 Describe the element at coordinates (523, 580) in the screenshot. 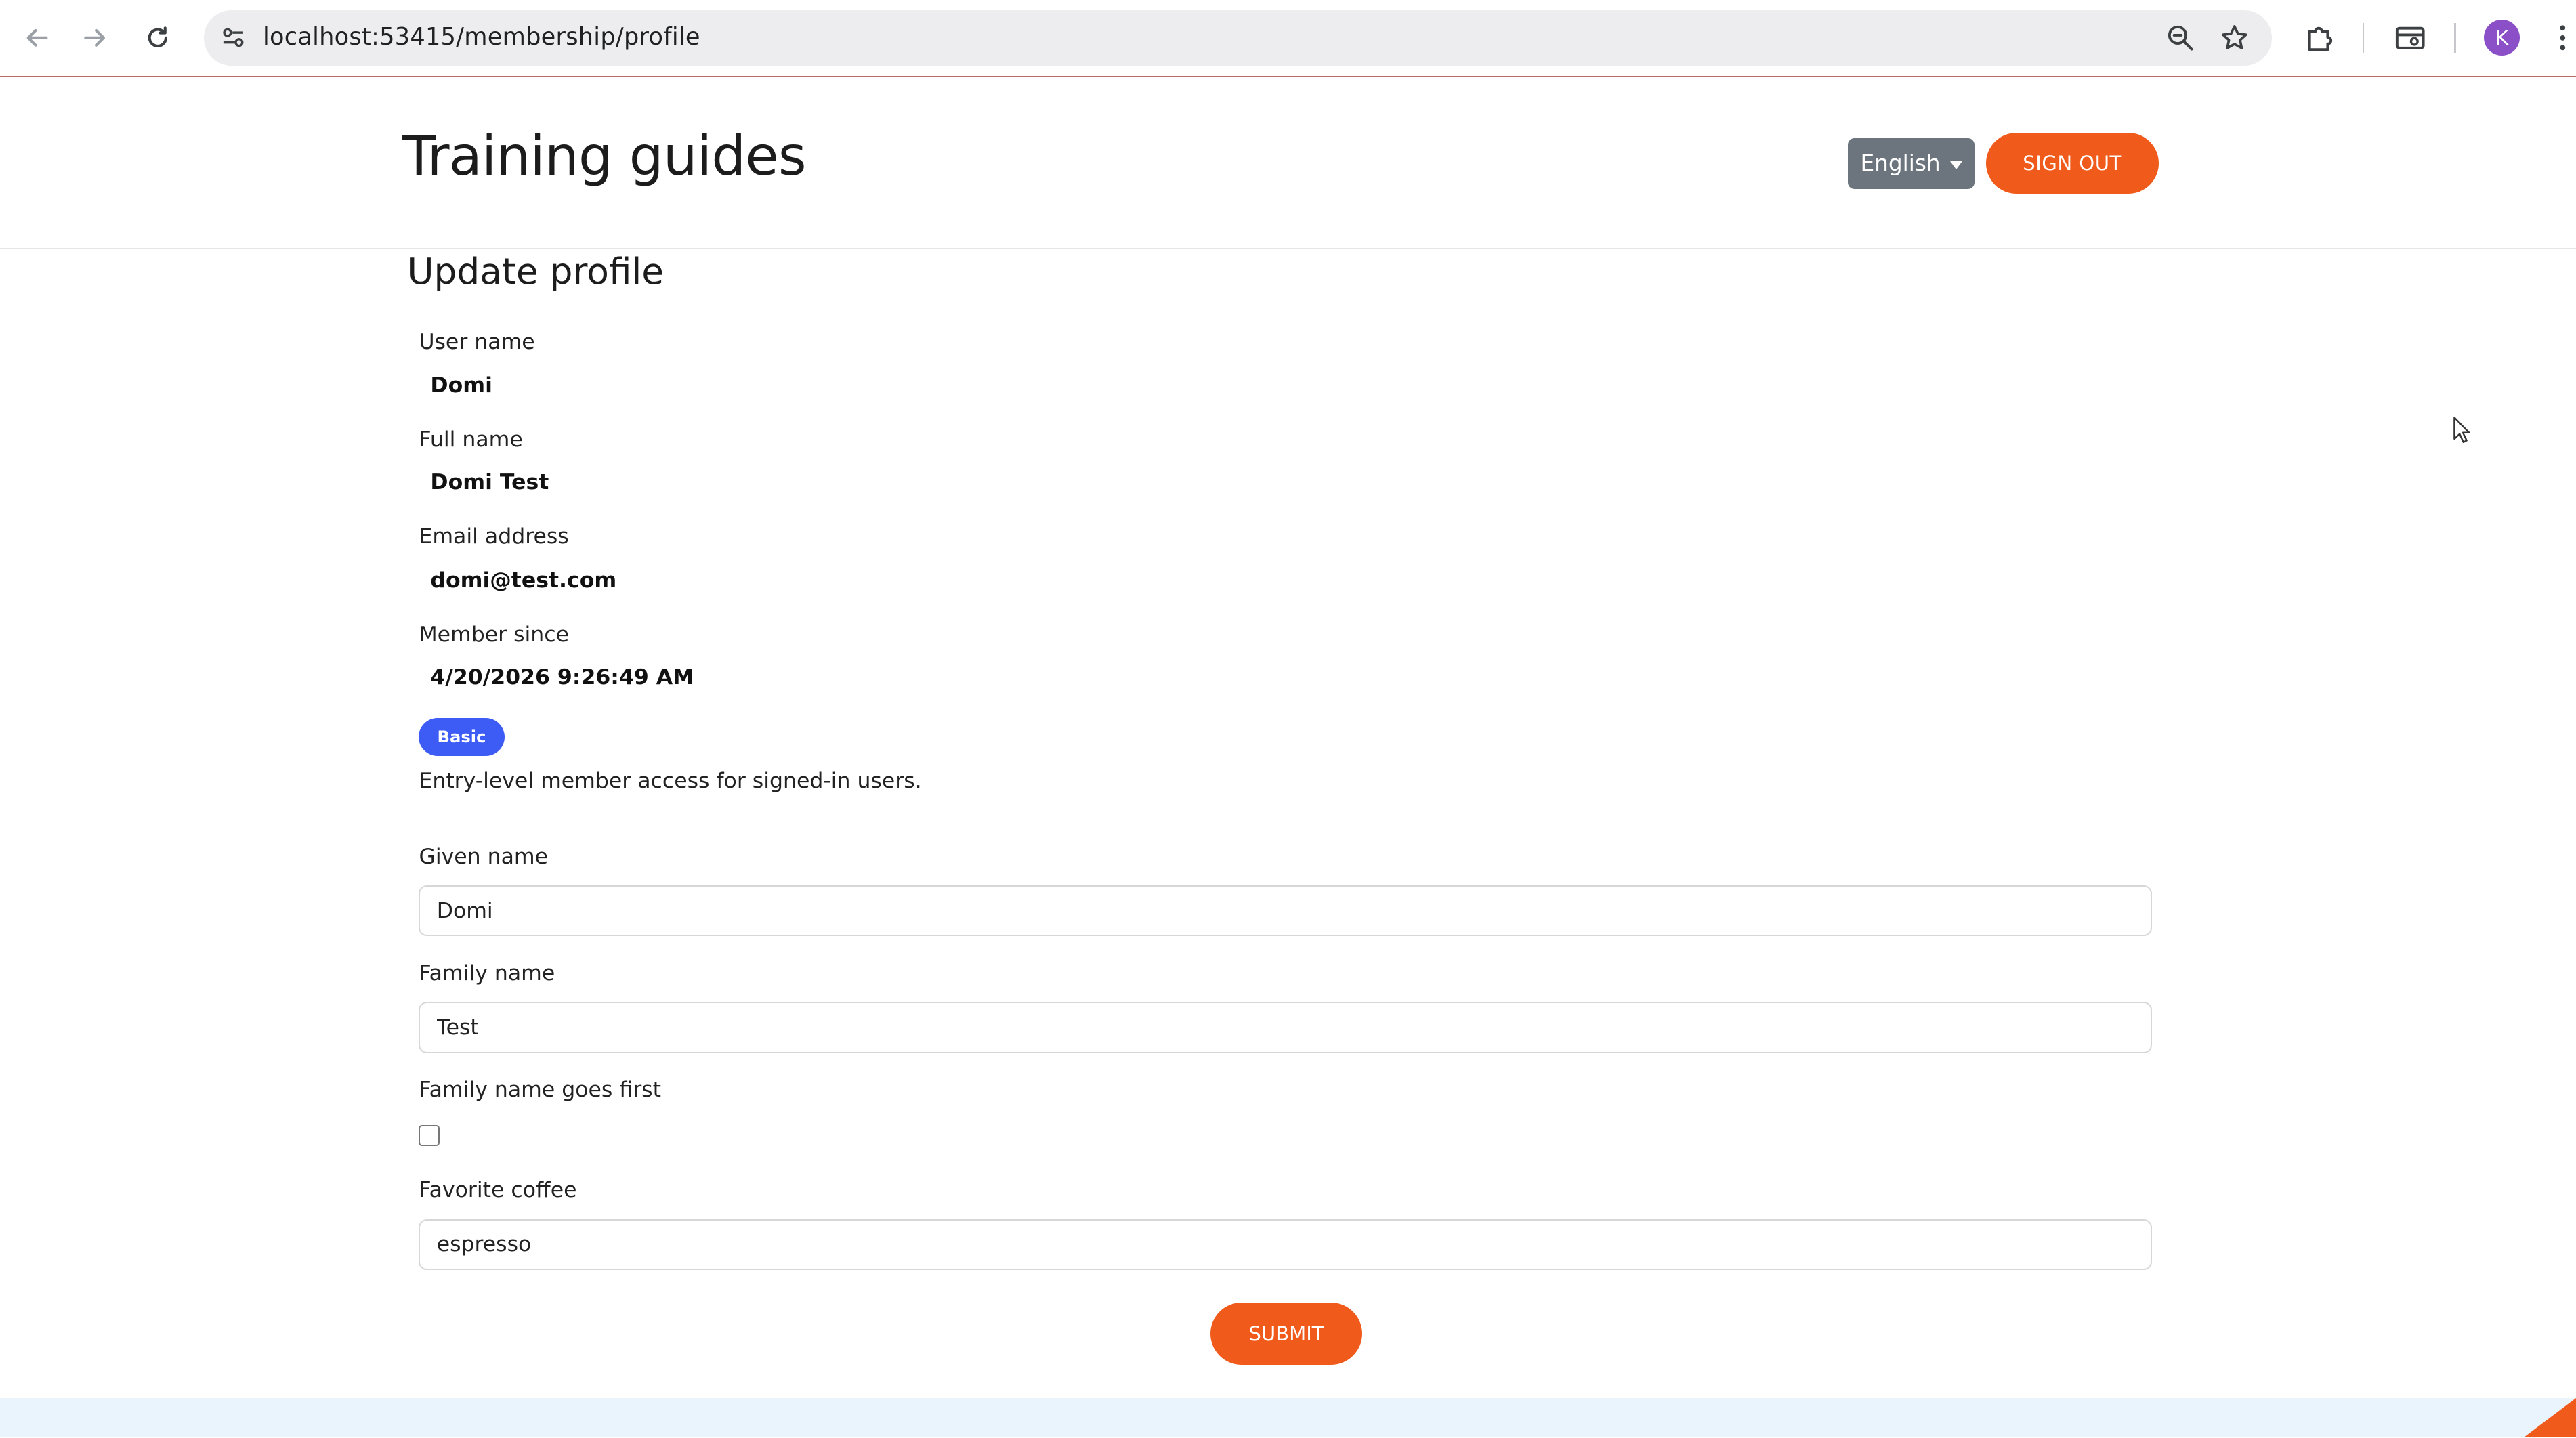

I see `email-value: domi@test.com` at that location.